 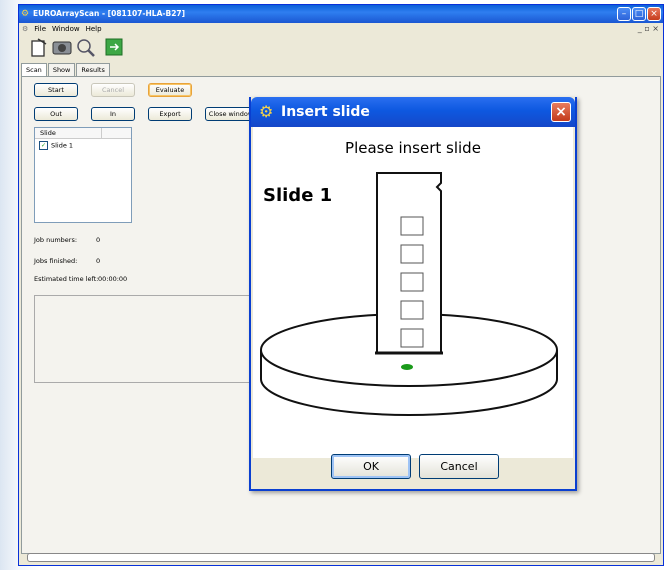 I want to click on header-divider, so click(x=101, y=133).